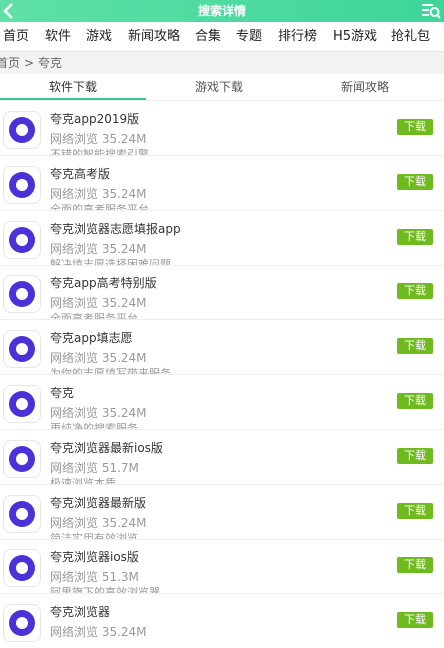 Image resolution: width=444 pixels, height=648 pixels. I want to click on list-item: 夸克 网络浏览 35.24M 更纯净的搜索服务 下载, so click(222, 402).